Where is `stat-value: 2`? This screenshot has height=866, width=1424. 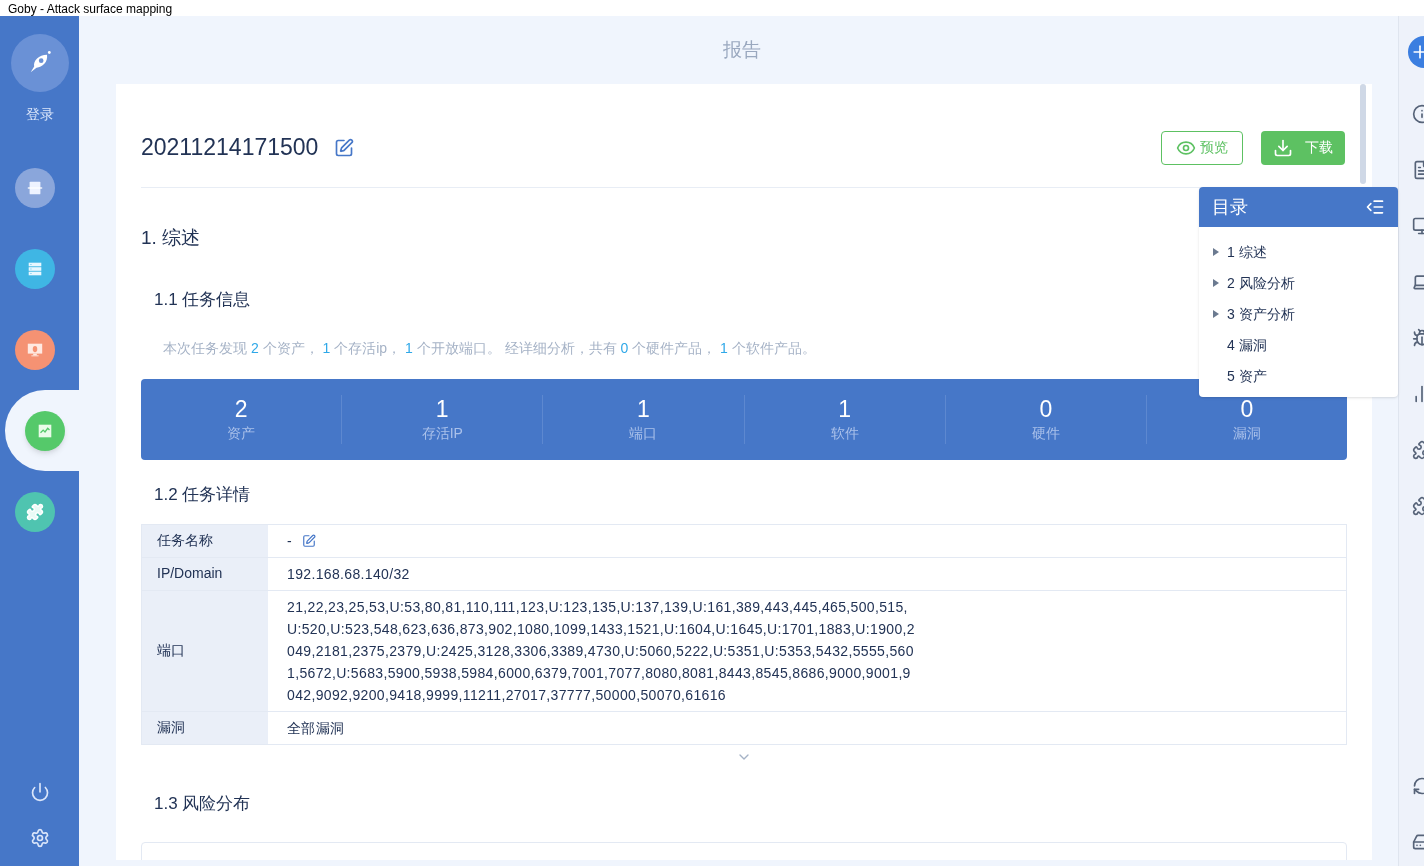
stat-value: 2 is located at coordinates (241, 409).